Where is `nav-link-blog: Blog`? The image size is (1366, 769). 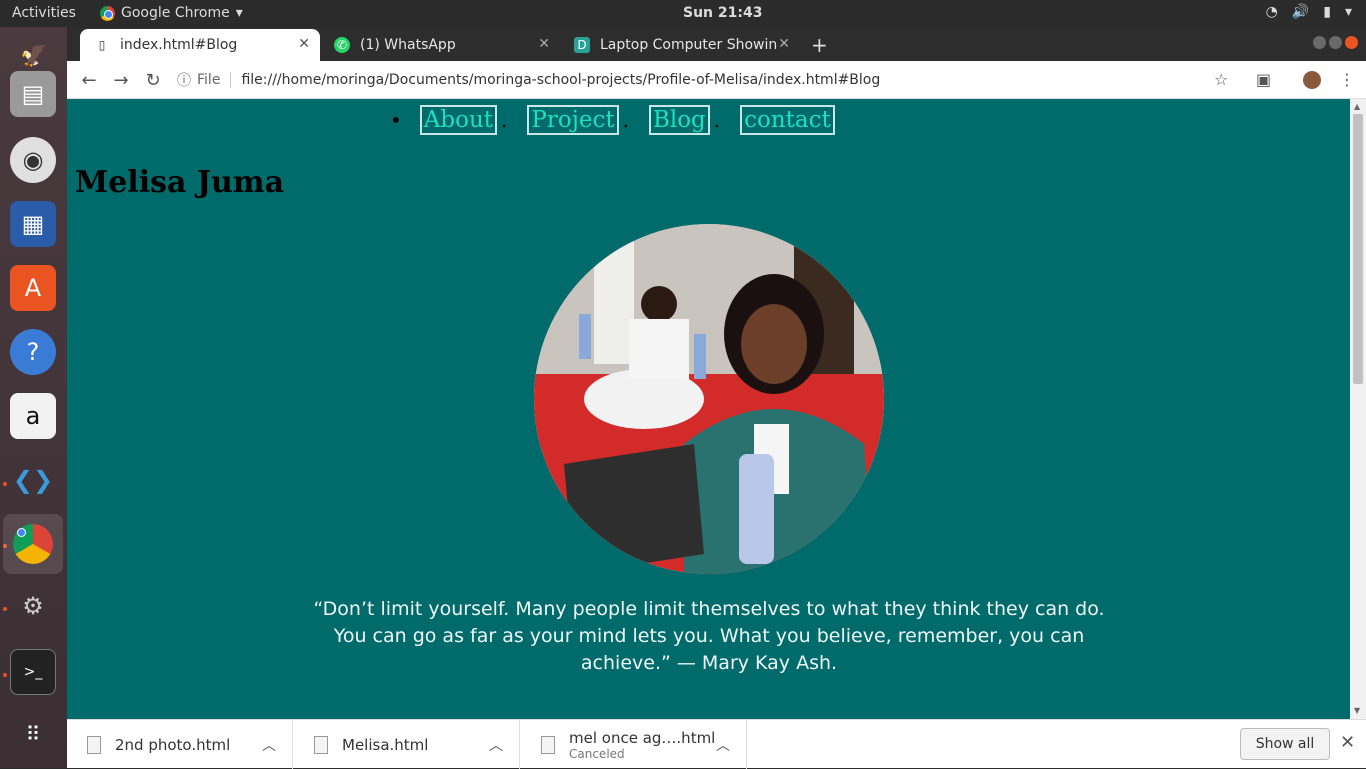
nav-link-blog: Blog is located at coordinates (679, 120).